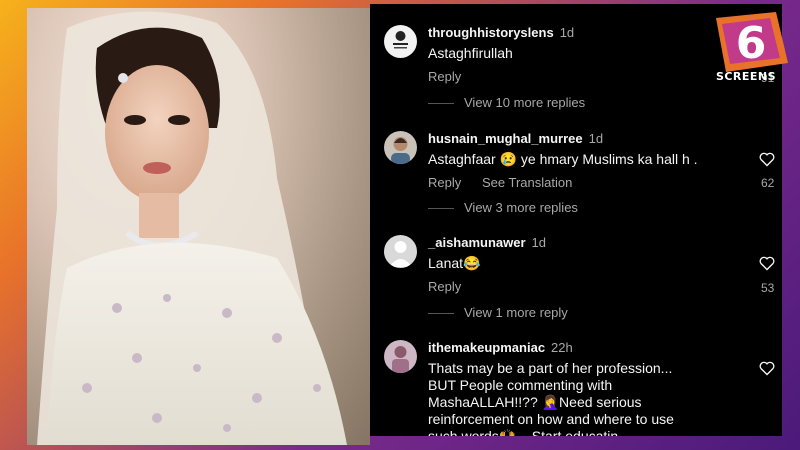 The width and height of the screenshot is (800, 450). What do you see at coordinates (498, 312) in the screenshot?
I see `view-replies-button: View 1 more reply` at bounding box center [498, 312].